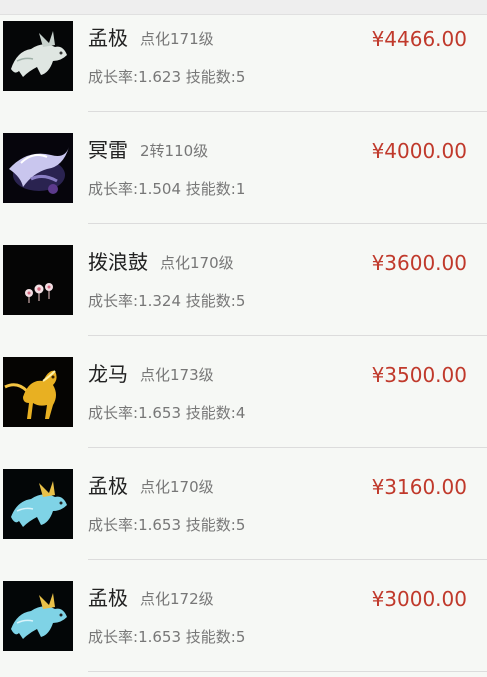  What do you see at coordinates (167, 301) in the screenshot?
I see `pet-stats: 成长率:1.324 技能数:5` at bounding box center [167, 301].